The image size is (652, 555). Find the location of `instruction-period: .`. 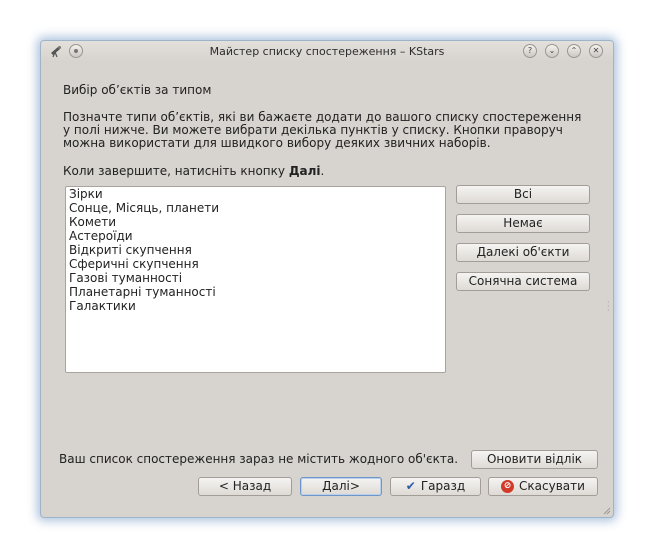

instruction-period: . is located at coordinates (322, 171).